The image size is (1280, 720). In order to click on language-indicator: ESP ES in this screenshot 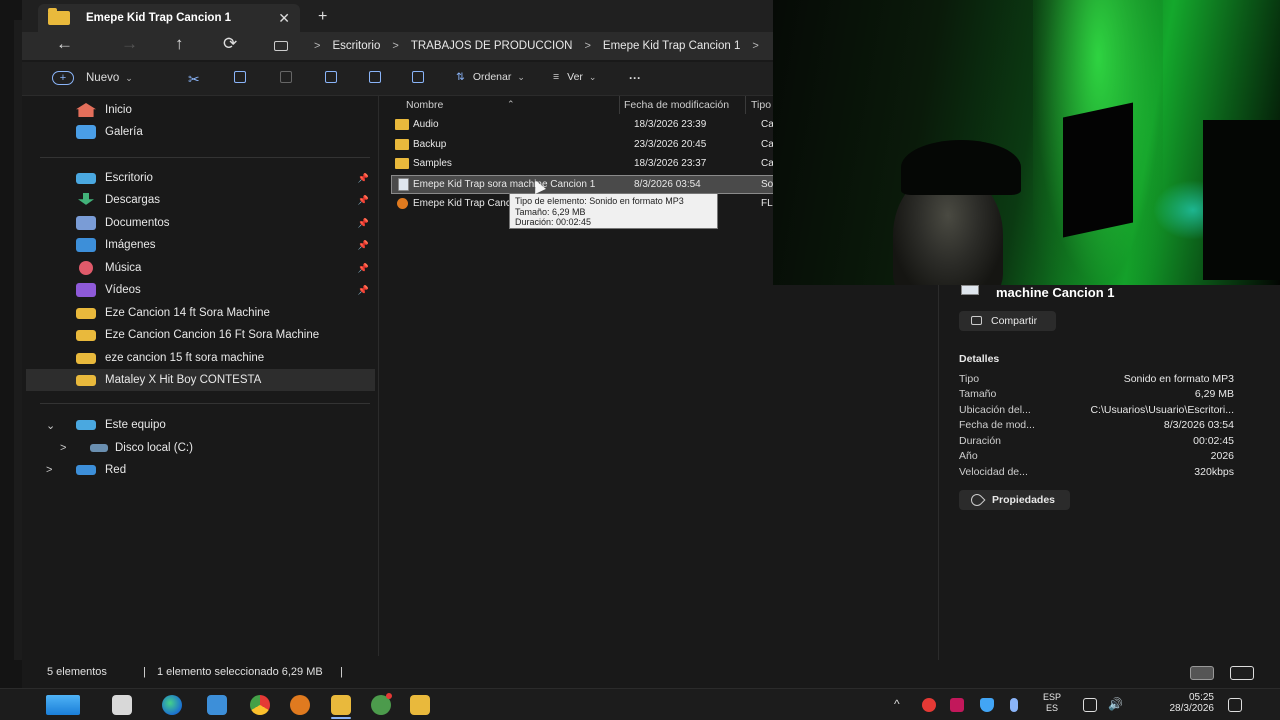, I will do `click(1052, 703)`.